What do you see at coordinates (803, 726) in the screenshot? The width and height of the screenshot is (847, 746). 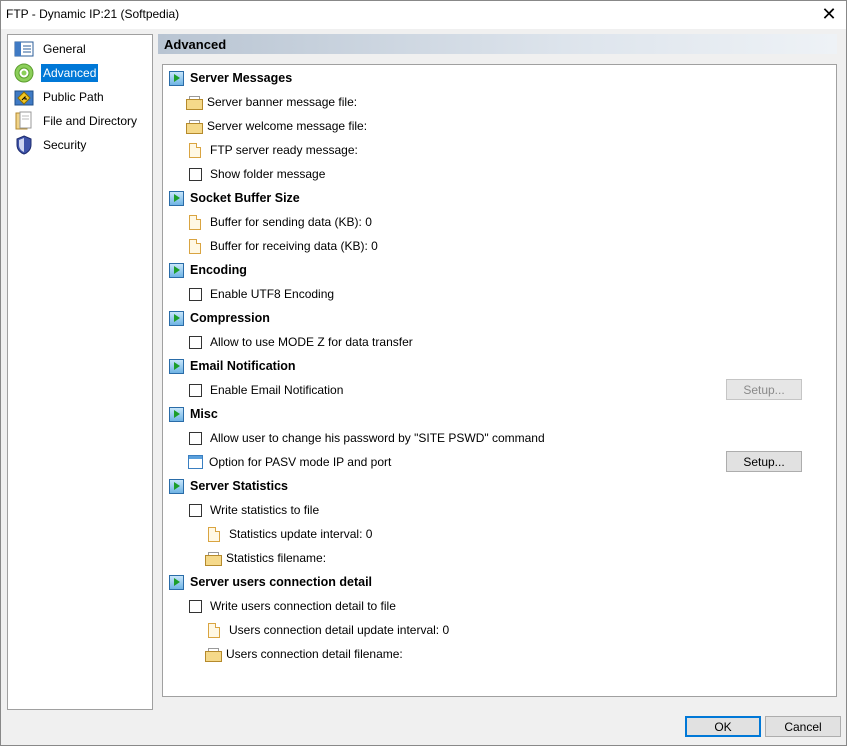 I see `cancel-button: Cancel` at bounding box center [803, 726].